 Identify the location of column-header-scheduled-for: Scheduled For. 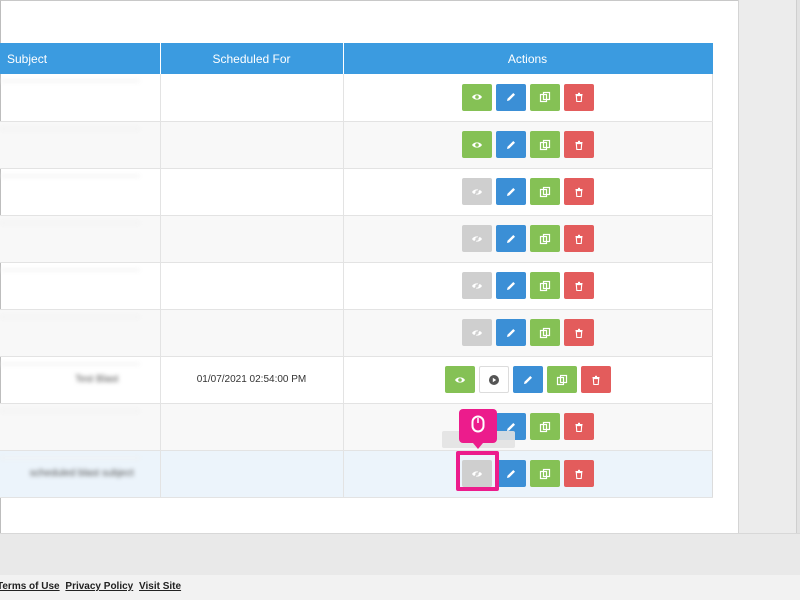
(252, 58).